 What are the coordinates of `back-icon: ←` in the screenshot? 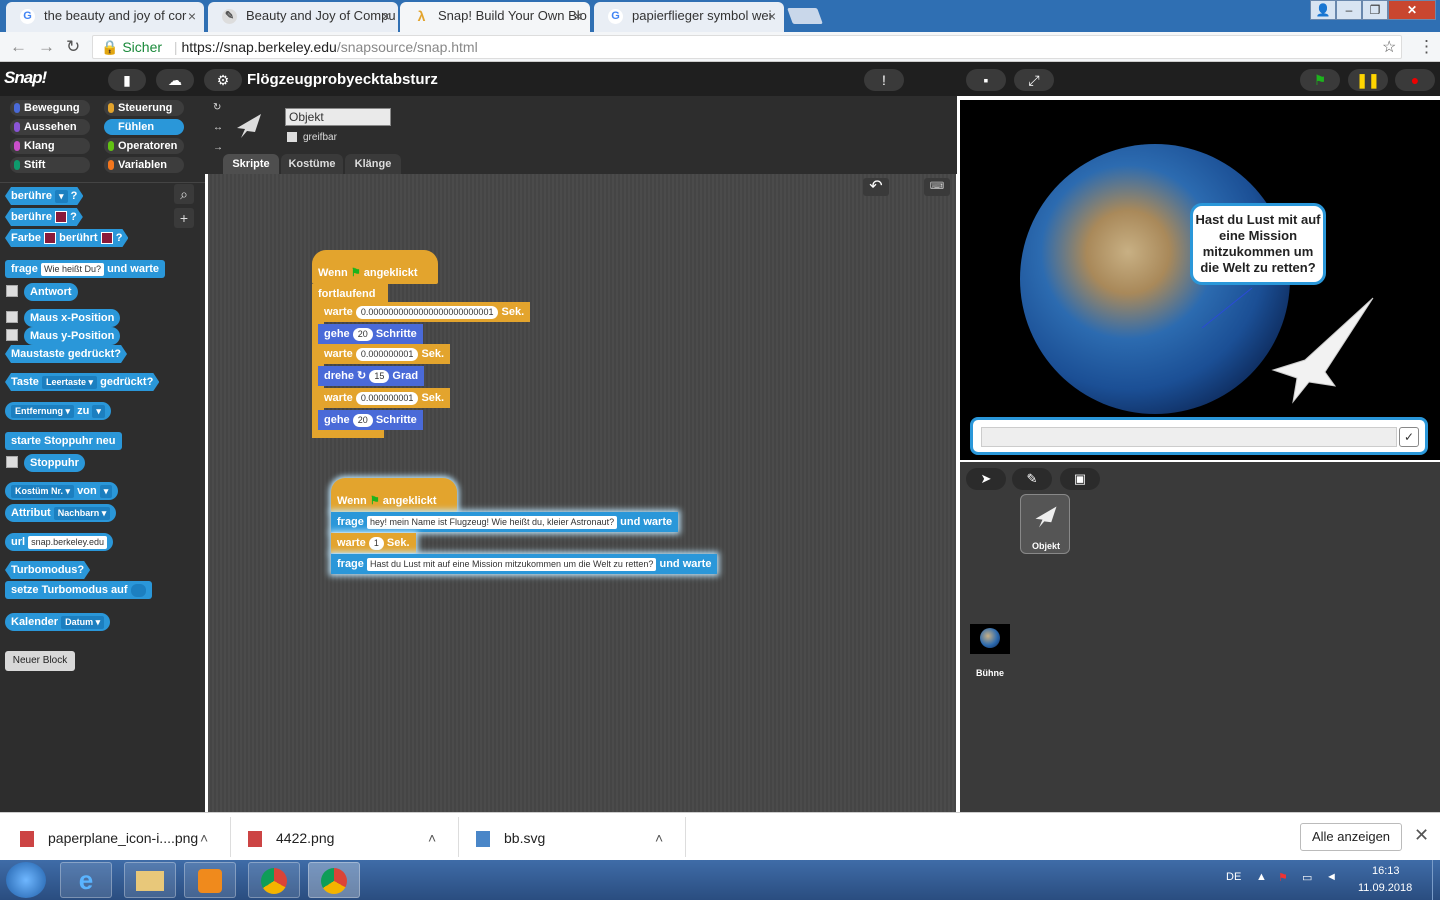 It's located at (18, 47).